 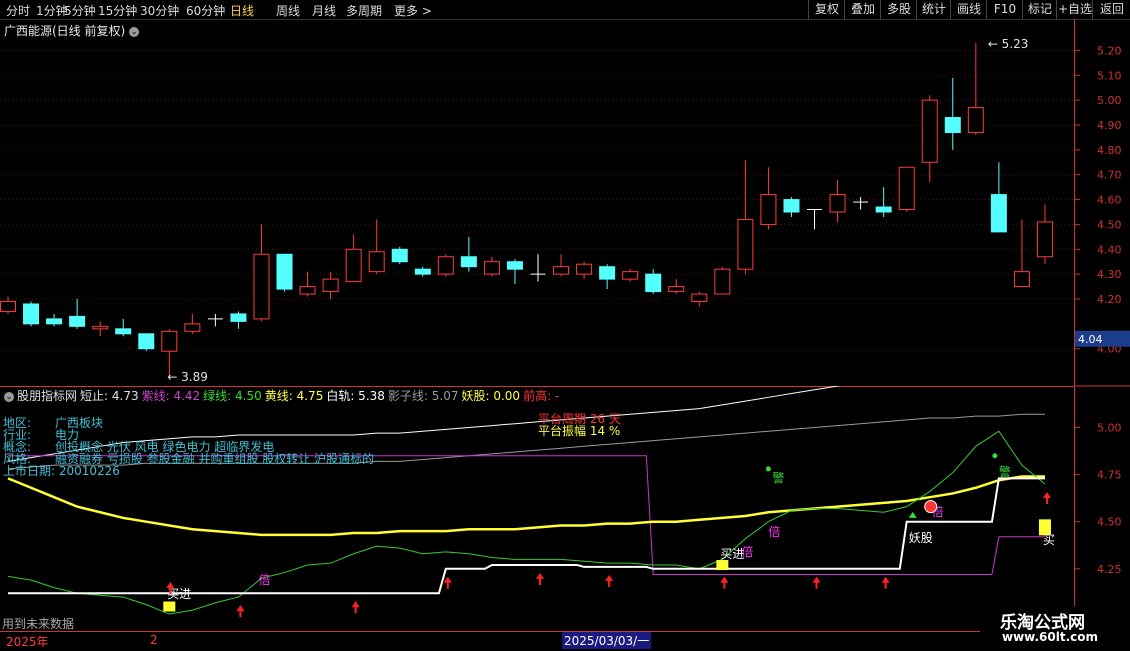 I want to click on indicator-tick-label: 4.25, so click(x=1109, y=569).